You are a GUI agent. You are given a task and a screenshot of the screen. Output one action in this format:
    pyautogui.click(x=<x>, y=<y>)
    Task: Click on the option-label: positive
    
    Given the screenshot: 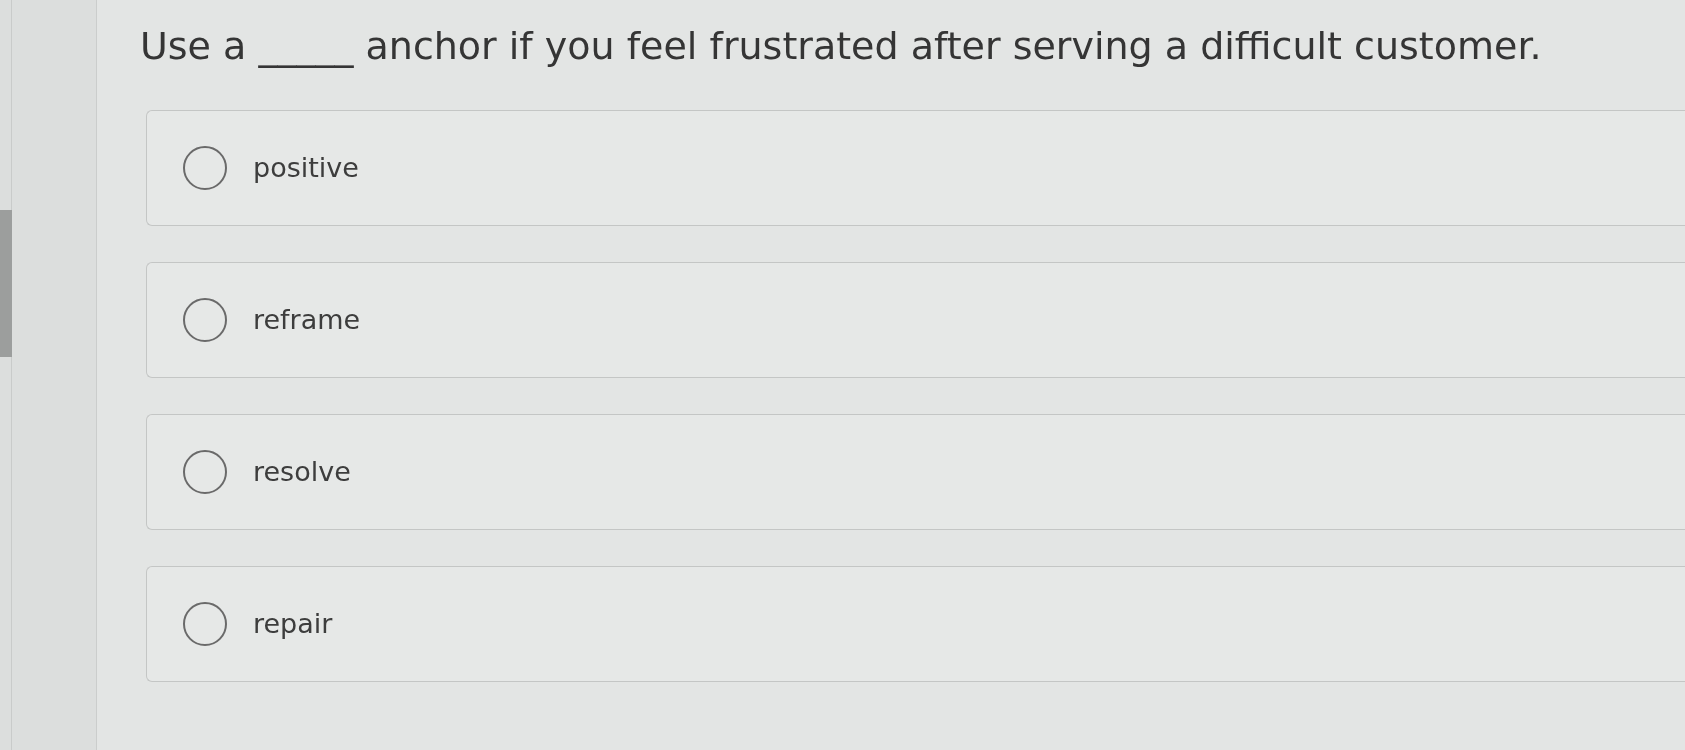 What is the action you would take?
    pyautogui.click(x=306, y=168)
    